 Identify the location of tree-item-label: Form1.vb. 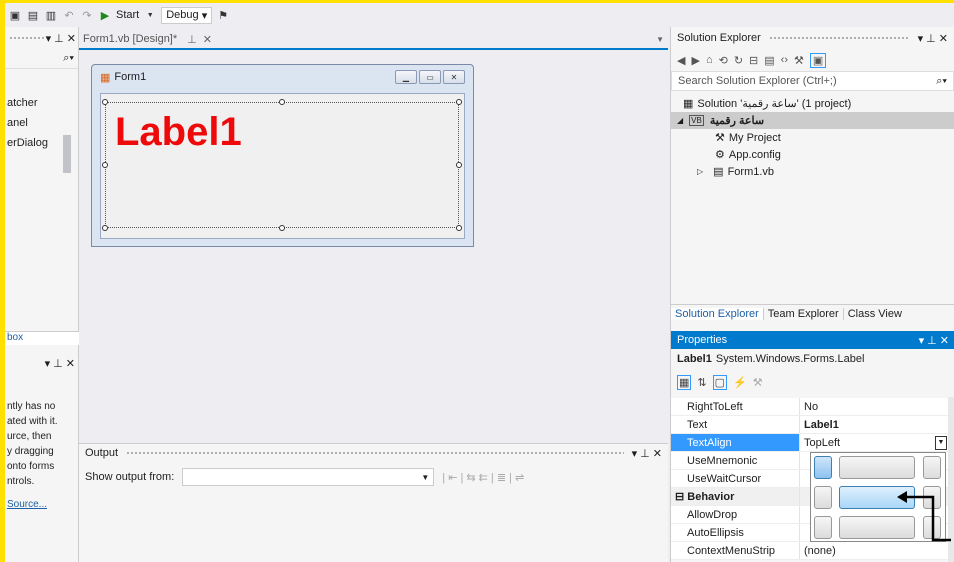
(751, 171).